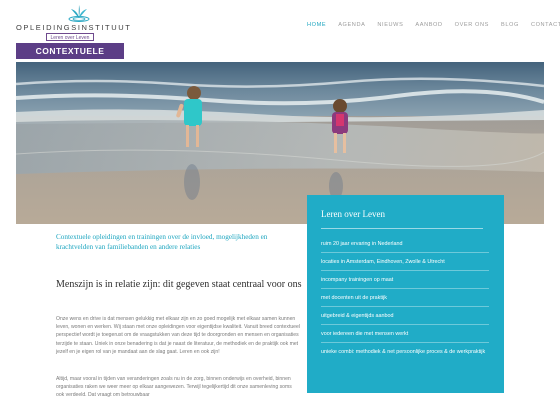 The height and width of the screenshot is (420, 560). What do you see at coordinates (472, 28) in the screenshot?
I see `nav-item-over-ons: OVER ONS` at bounding box center [472, 28].